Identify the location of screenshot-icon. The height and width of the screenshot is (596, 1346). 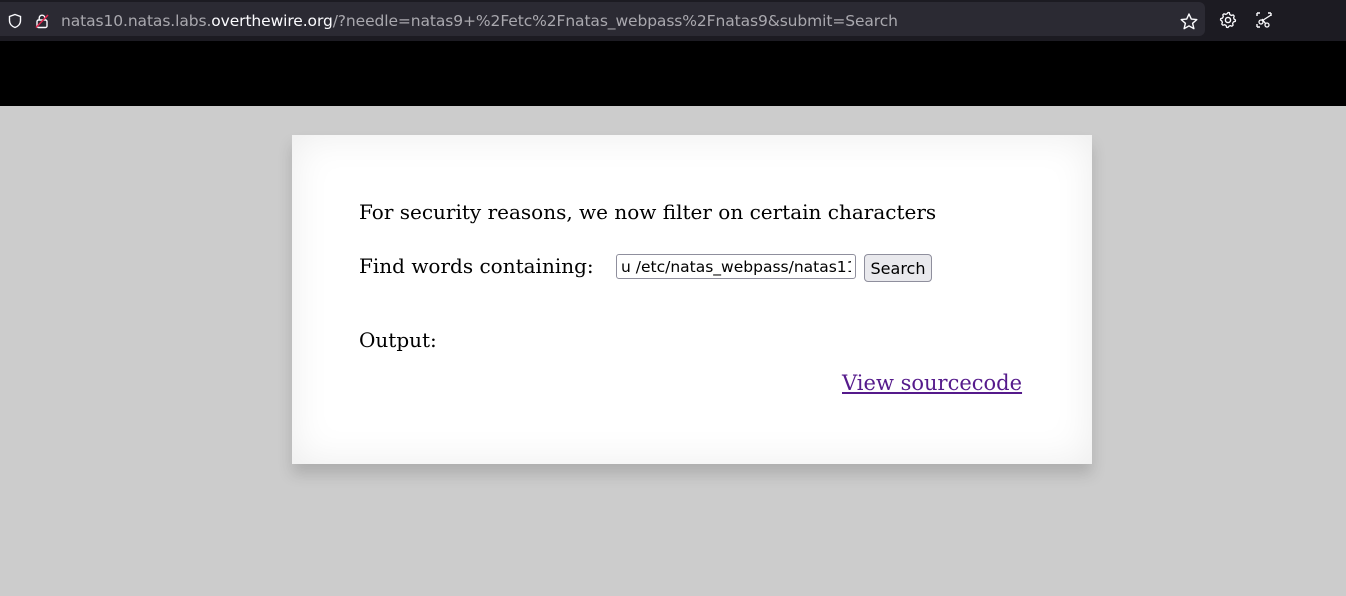
(1264, 20).